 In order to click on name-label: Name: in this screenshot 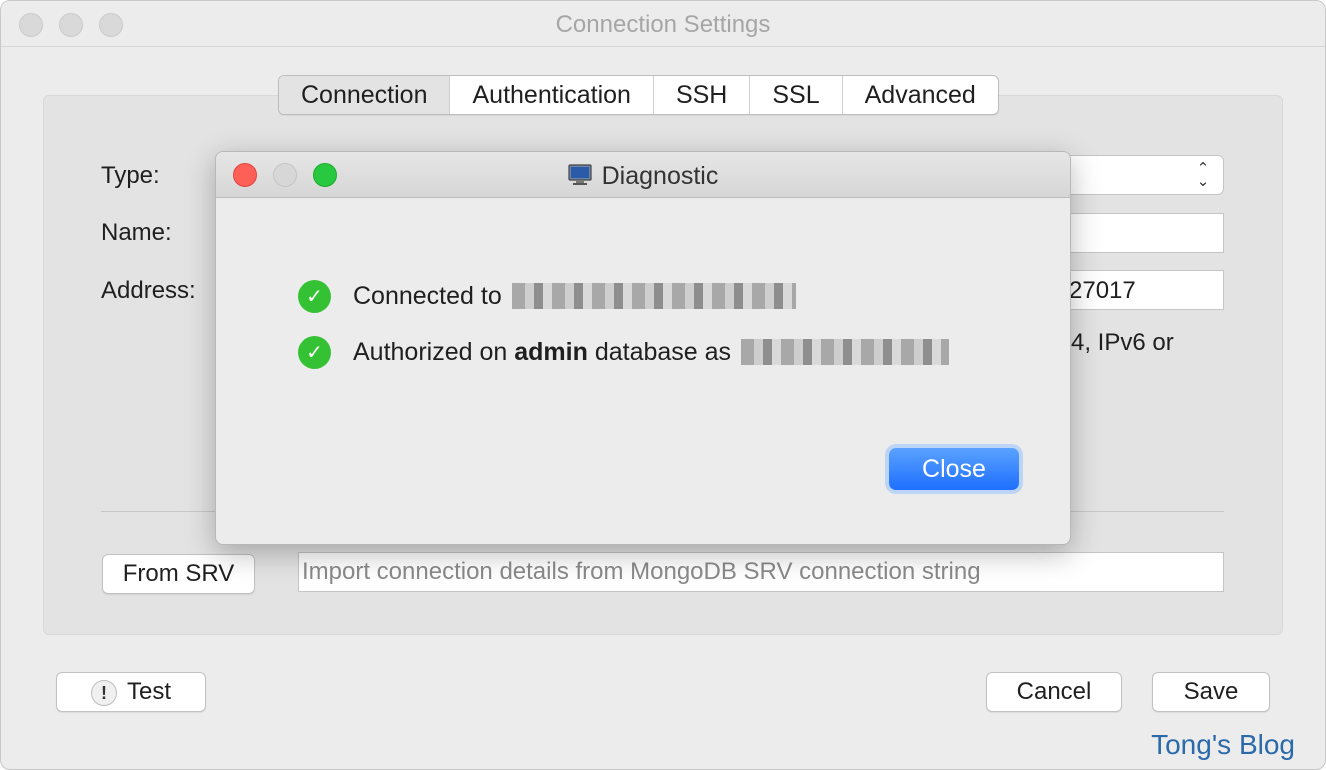, I will do `click(136, 232)`.